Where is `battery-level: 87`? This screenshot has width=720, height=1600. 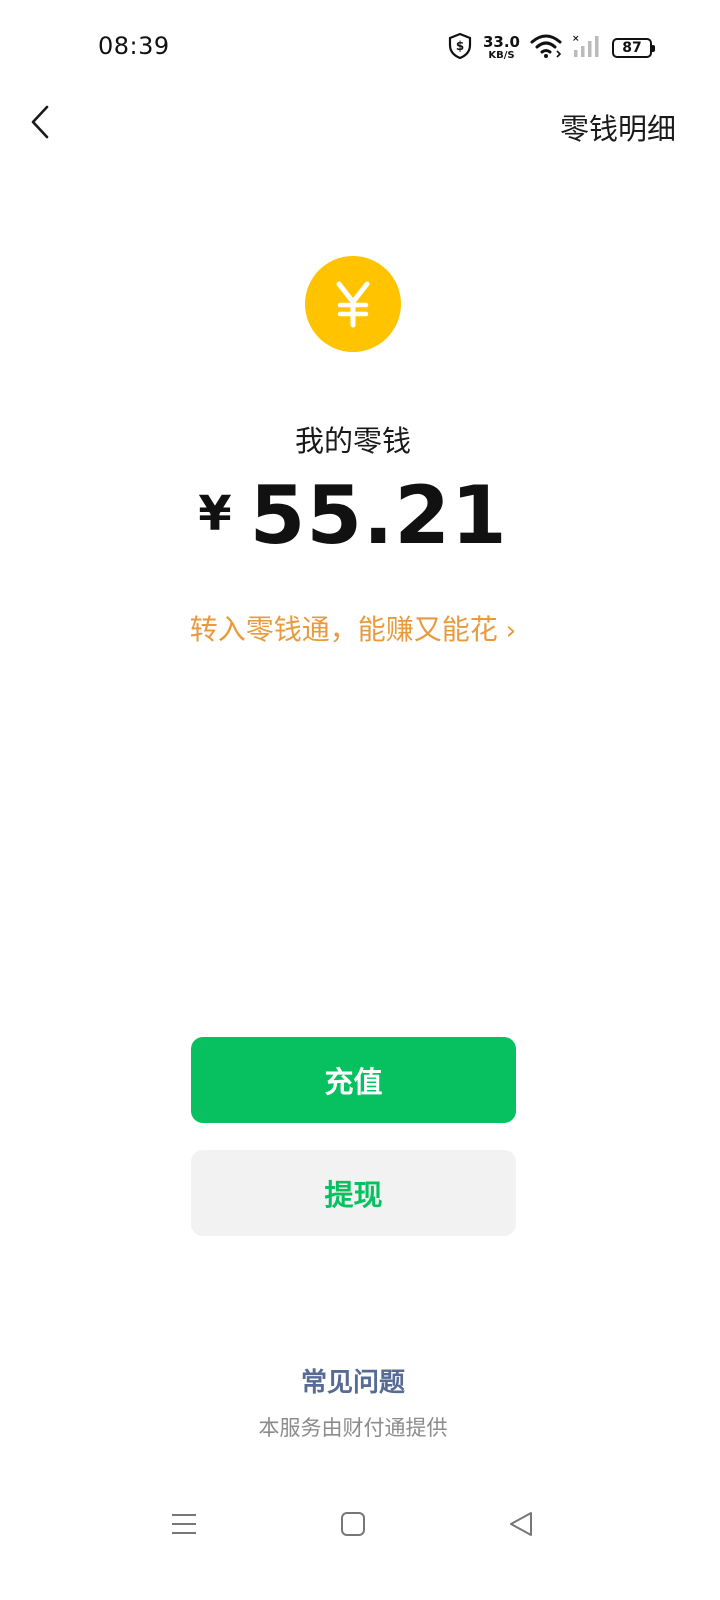
battery-level: 87 is located at coordinates (632, 48).